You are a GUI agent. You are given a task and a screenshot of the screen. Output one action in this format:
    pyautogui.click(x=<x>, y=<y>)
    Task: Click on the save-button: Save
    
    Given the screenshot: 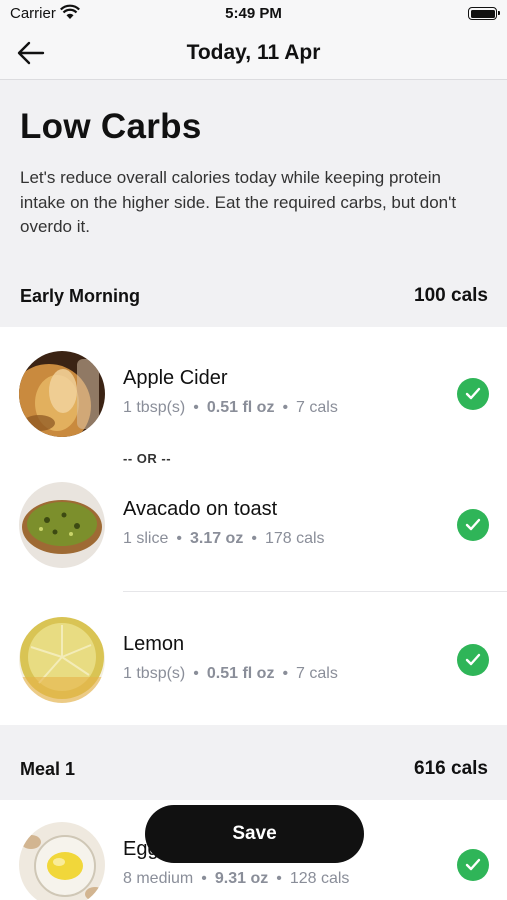 What is the action you would take?
    pyautogui.click(x=254, y=834)
    